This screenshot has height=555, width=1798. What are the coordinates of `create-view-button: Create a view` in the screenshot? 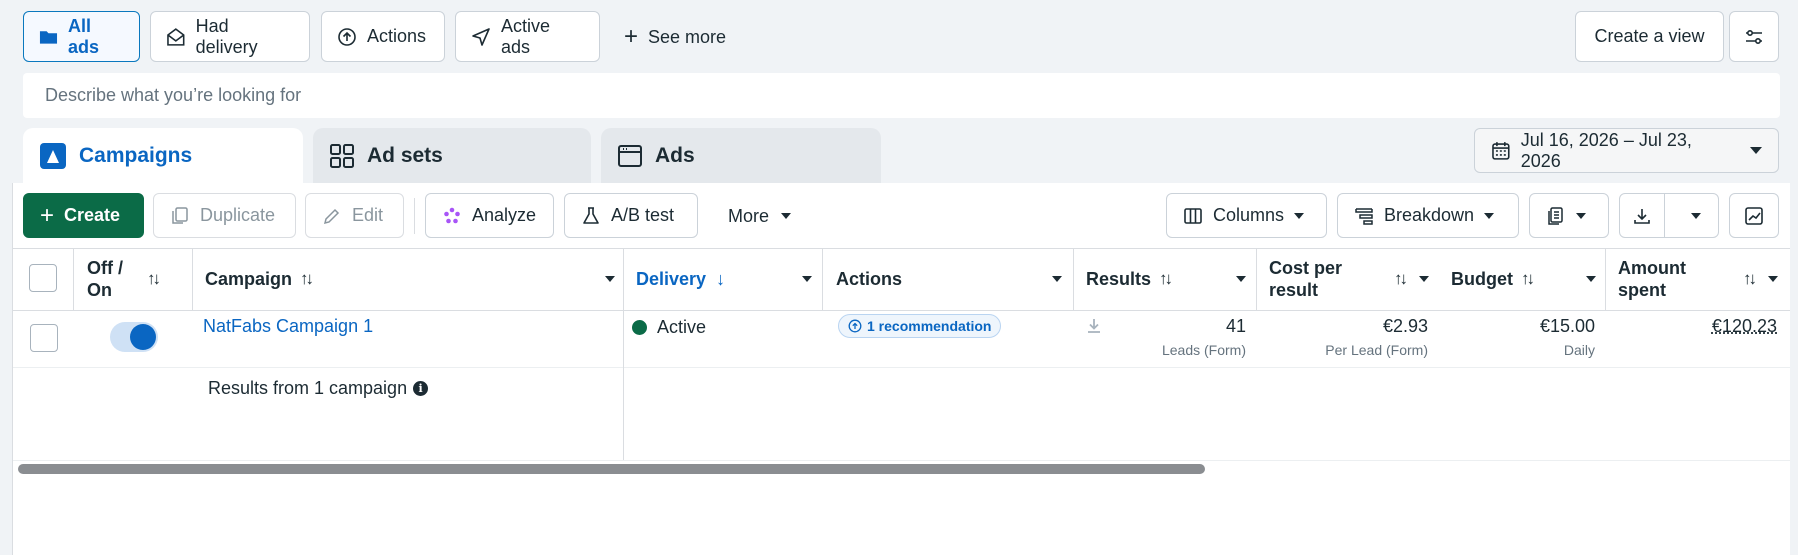 It's located at (1649, 36).